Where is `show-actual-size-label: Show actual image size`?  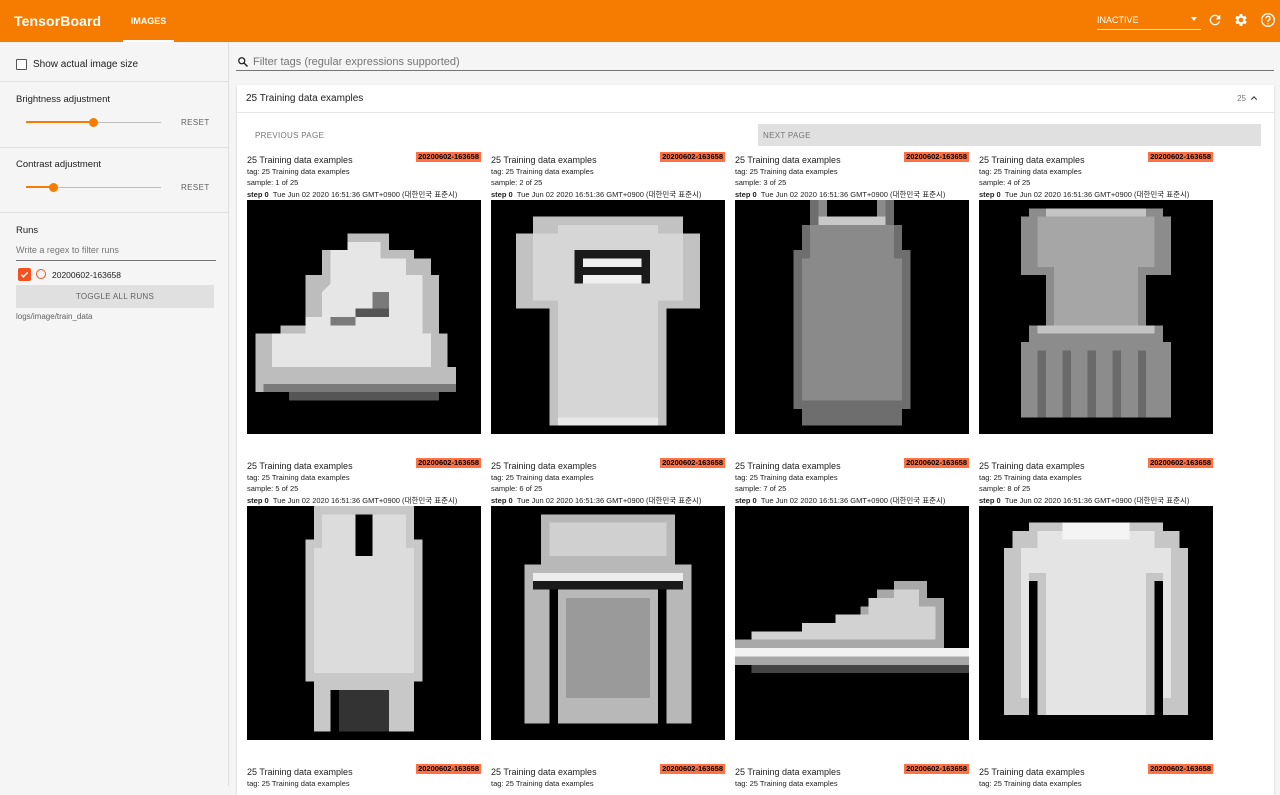 show-actual-size-label: Show actual image size is located at coordinates (86, 64).